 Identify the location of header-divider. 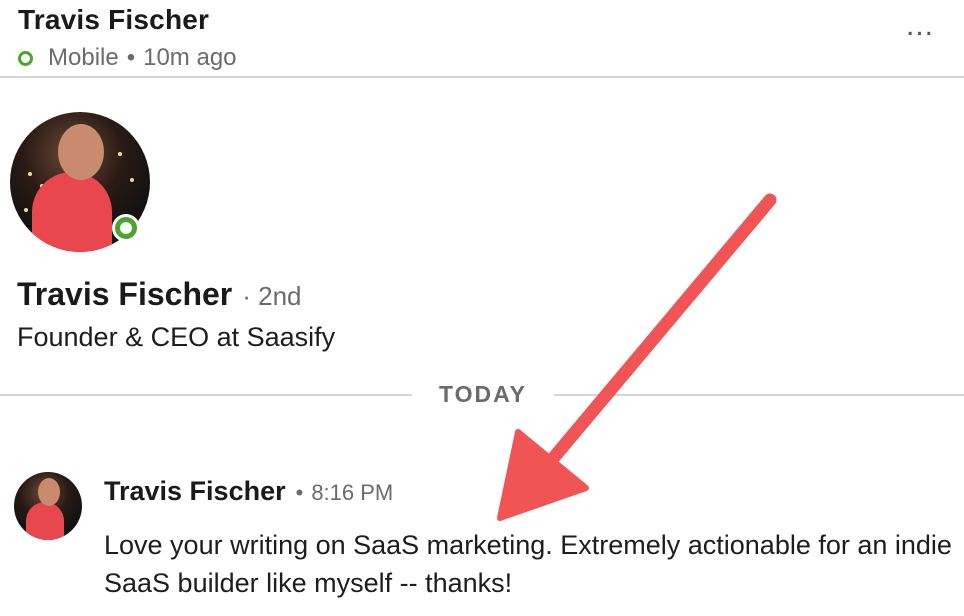
(482, 77).